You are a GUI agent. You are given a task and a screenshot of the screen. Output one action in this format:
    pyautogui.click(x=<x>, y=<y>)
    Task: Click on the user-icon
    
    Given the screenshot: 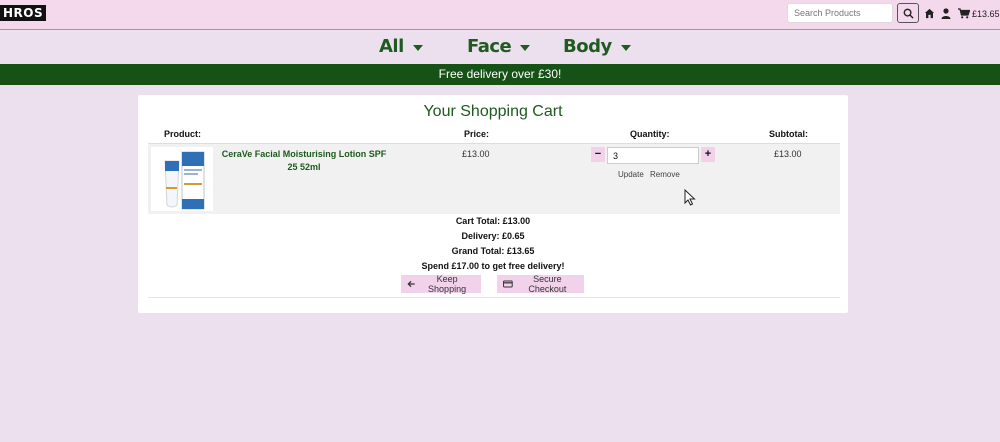 What is the action you would take?
    pyautogui.click(x=946, y=13)
    